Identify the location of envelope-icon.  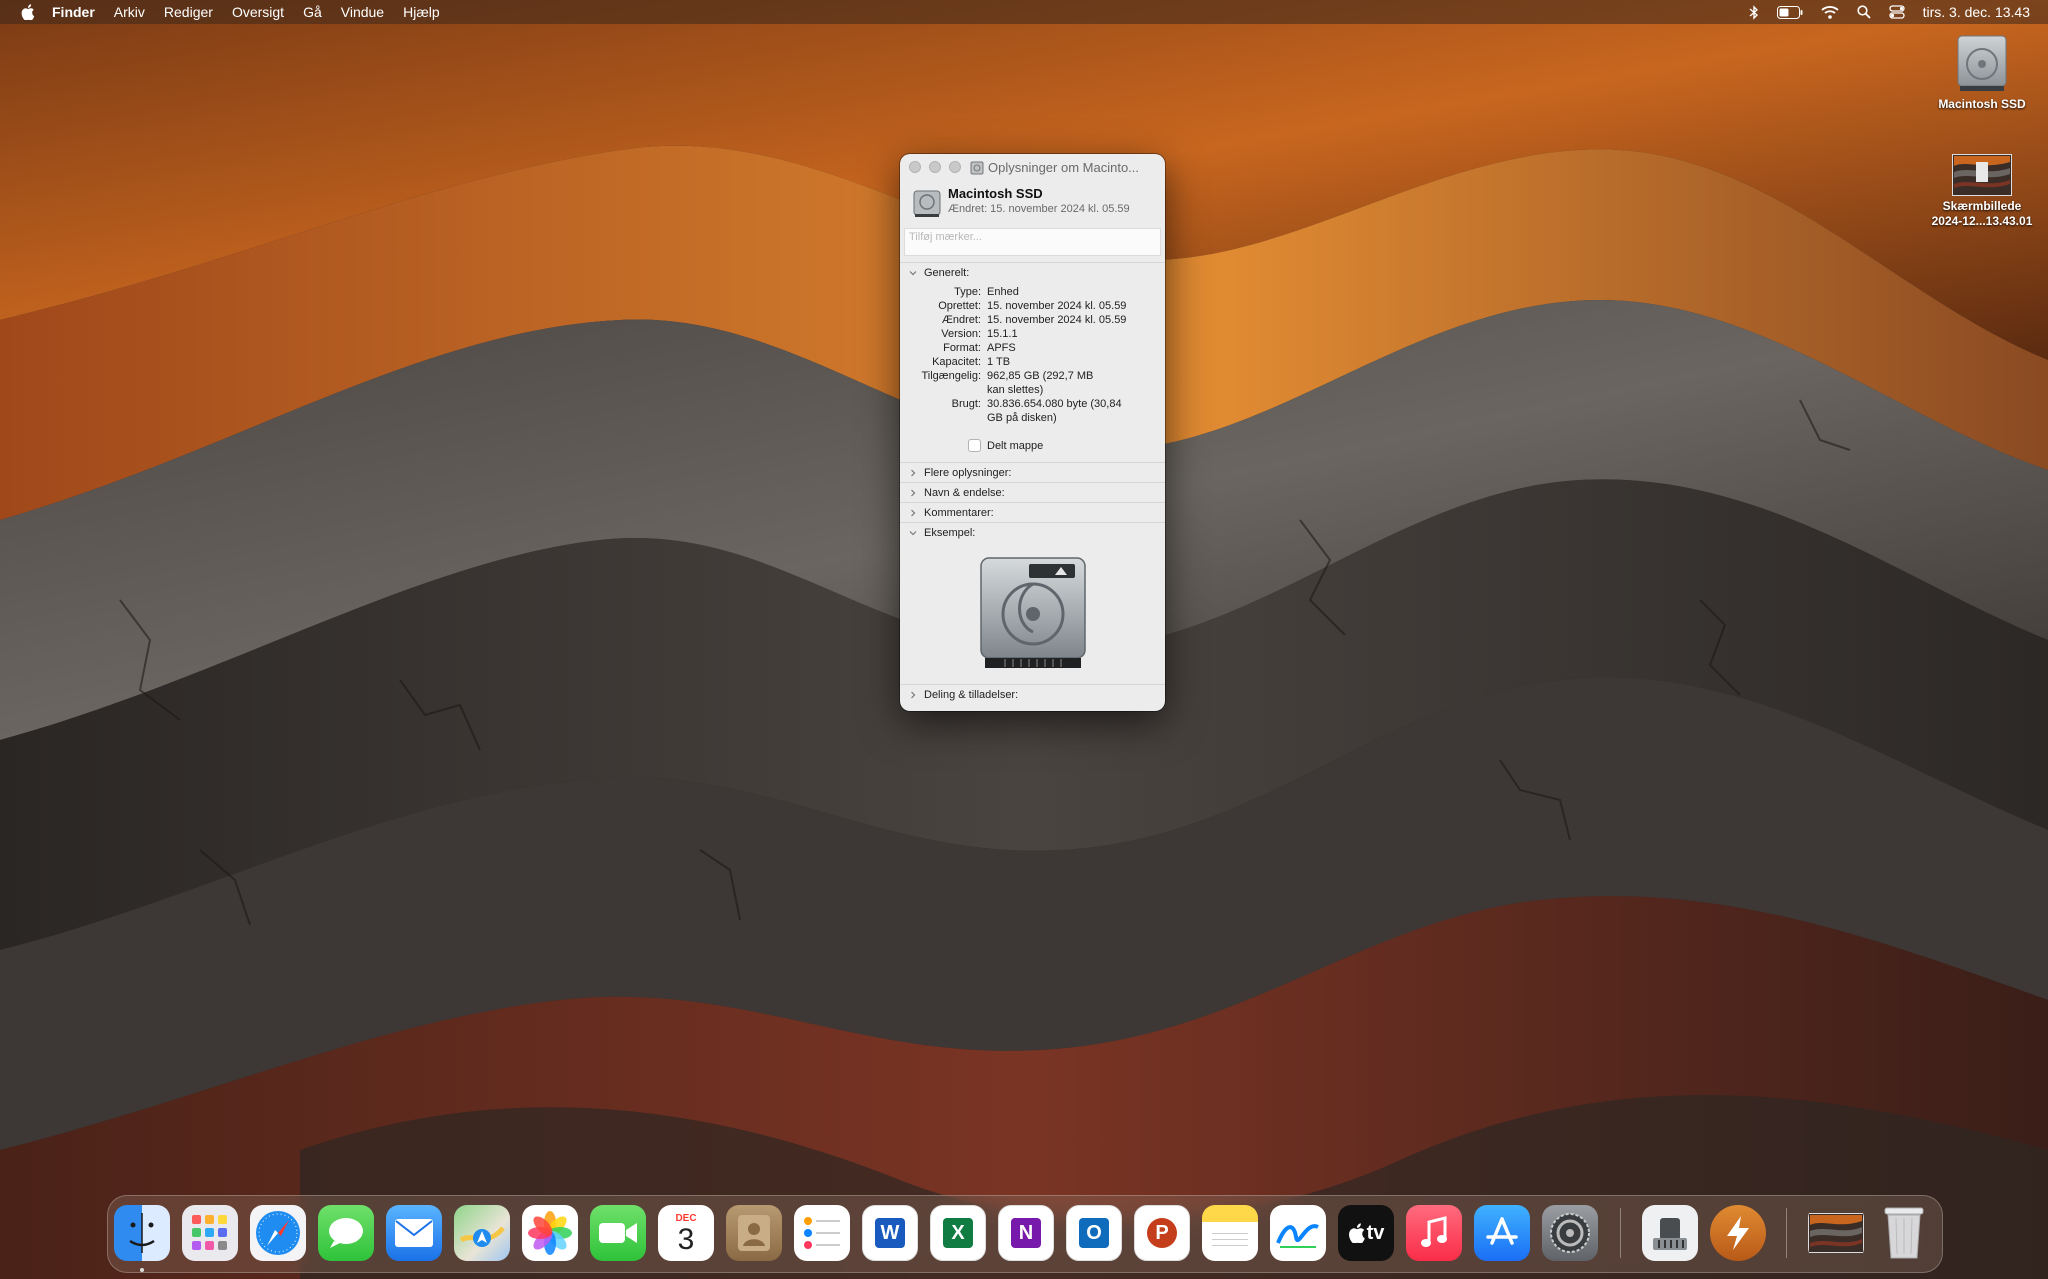
(414, 1233).